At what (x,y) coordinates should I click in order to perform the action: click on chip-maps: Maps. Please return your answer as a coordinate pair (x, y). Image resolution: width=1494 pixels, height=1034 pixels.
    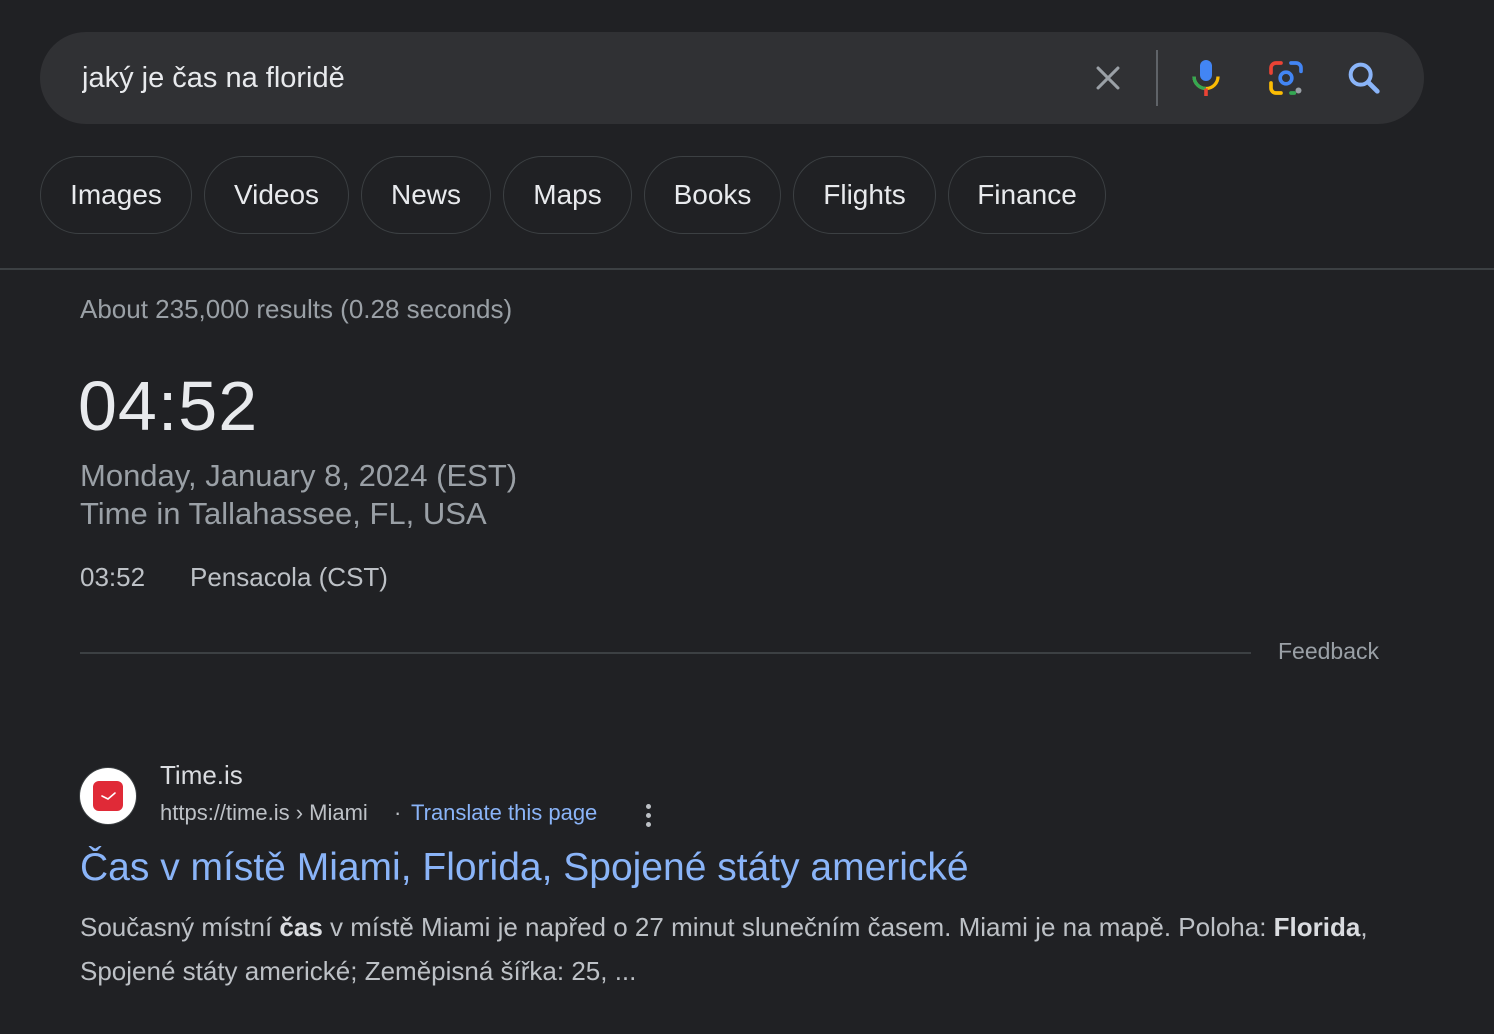
    Looking at the image, I should click on (567, 195).